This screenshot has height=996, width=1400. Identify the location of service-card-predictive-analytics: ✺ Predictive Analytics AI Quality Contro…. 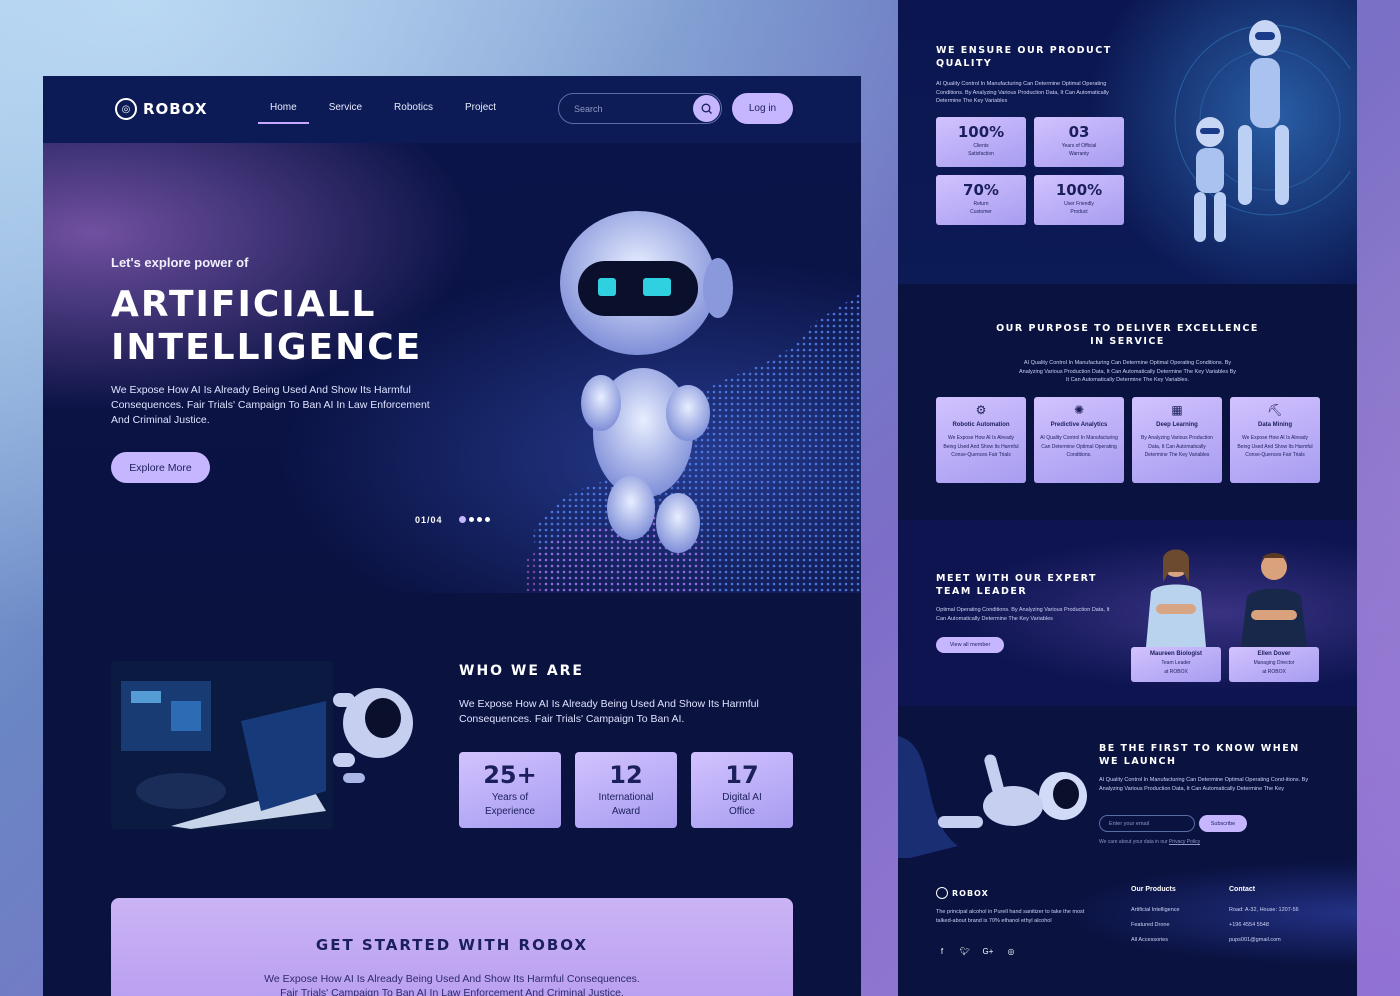
(1079, 440).